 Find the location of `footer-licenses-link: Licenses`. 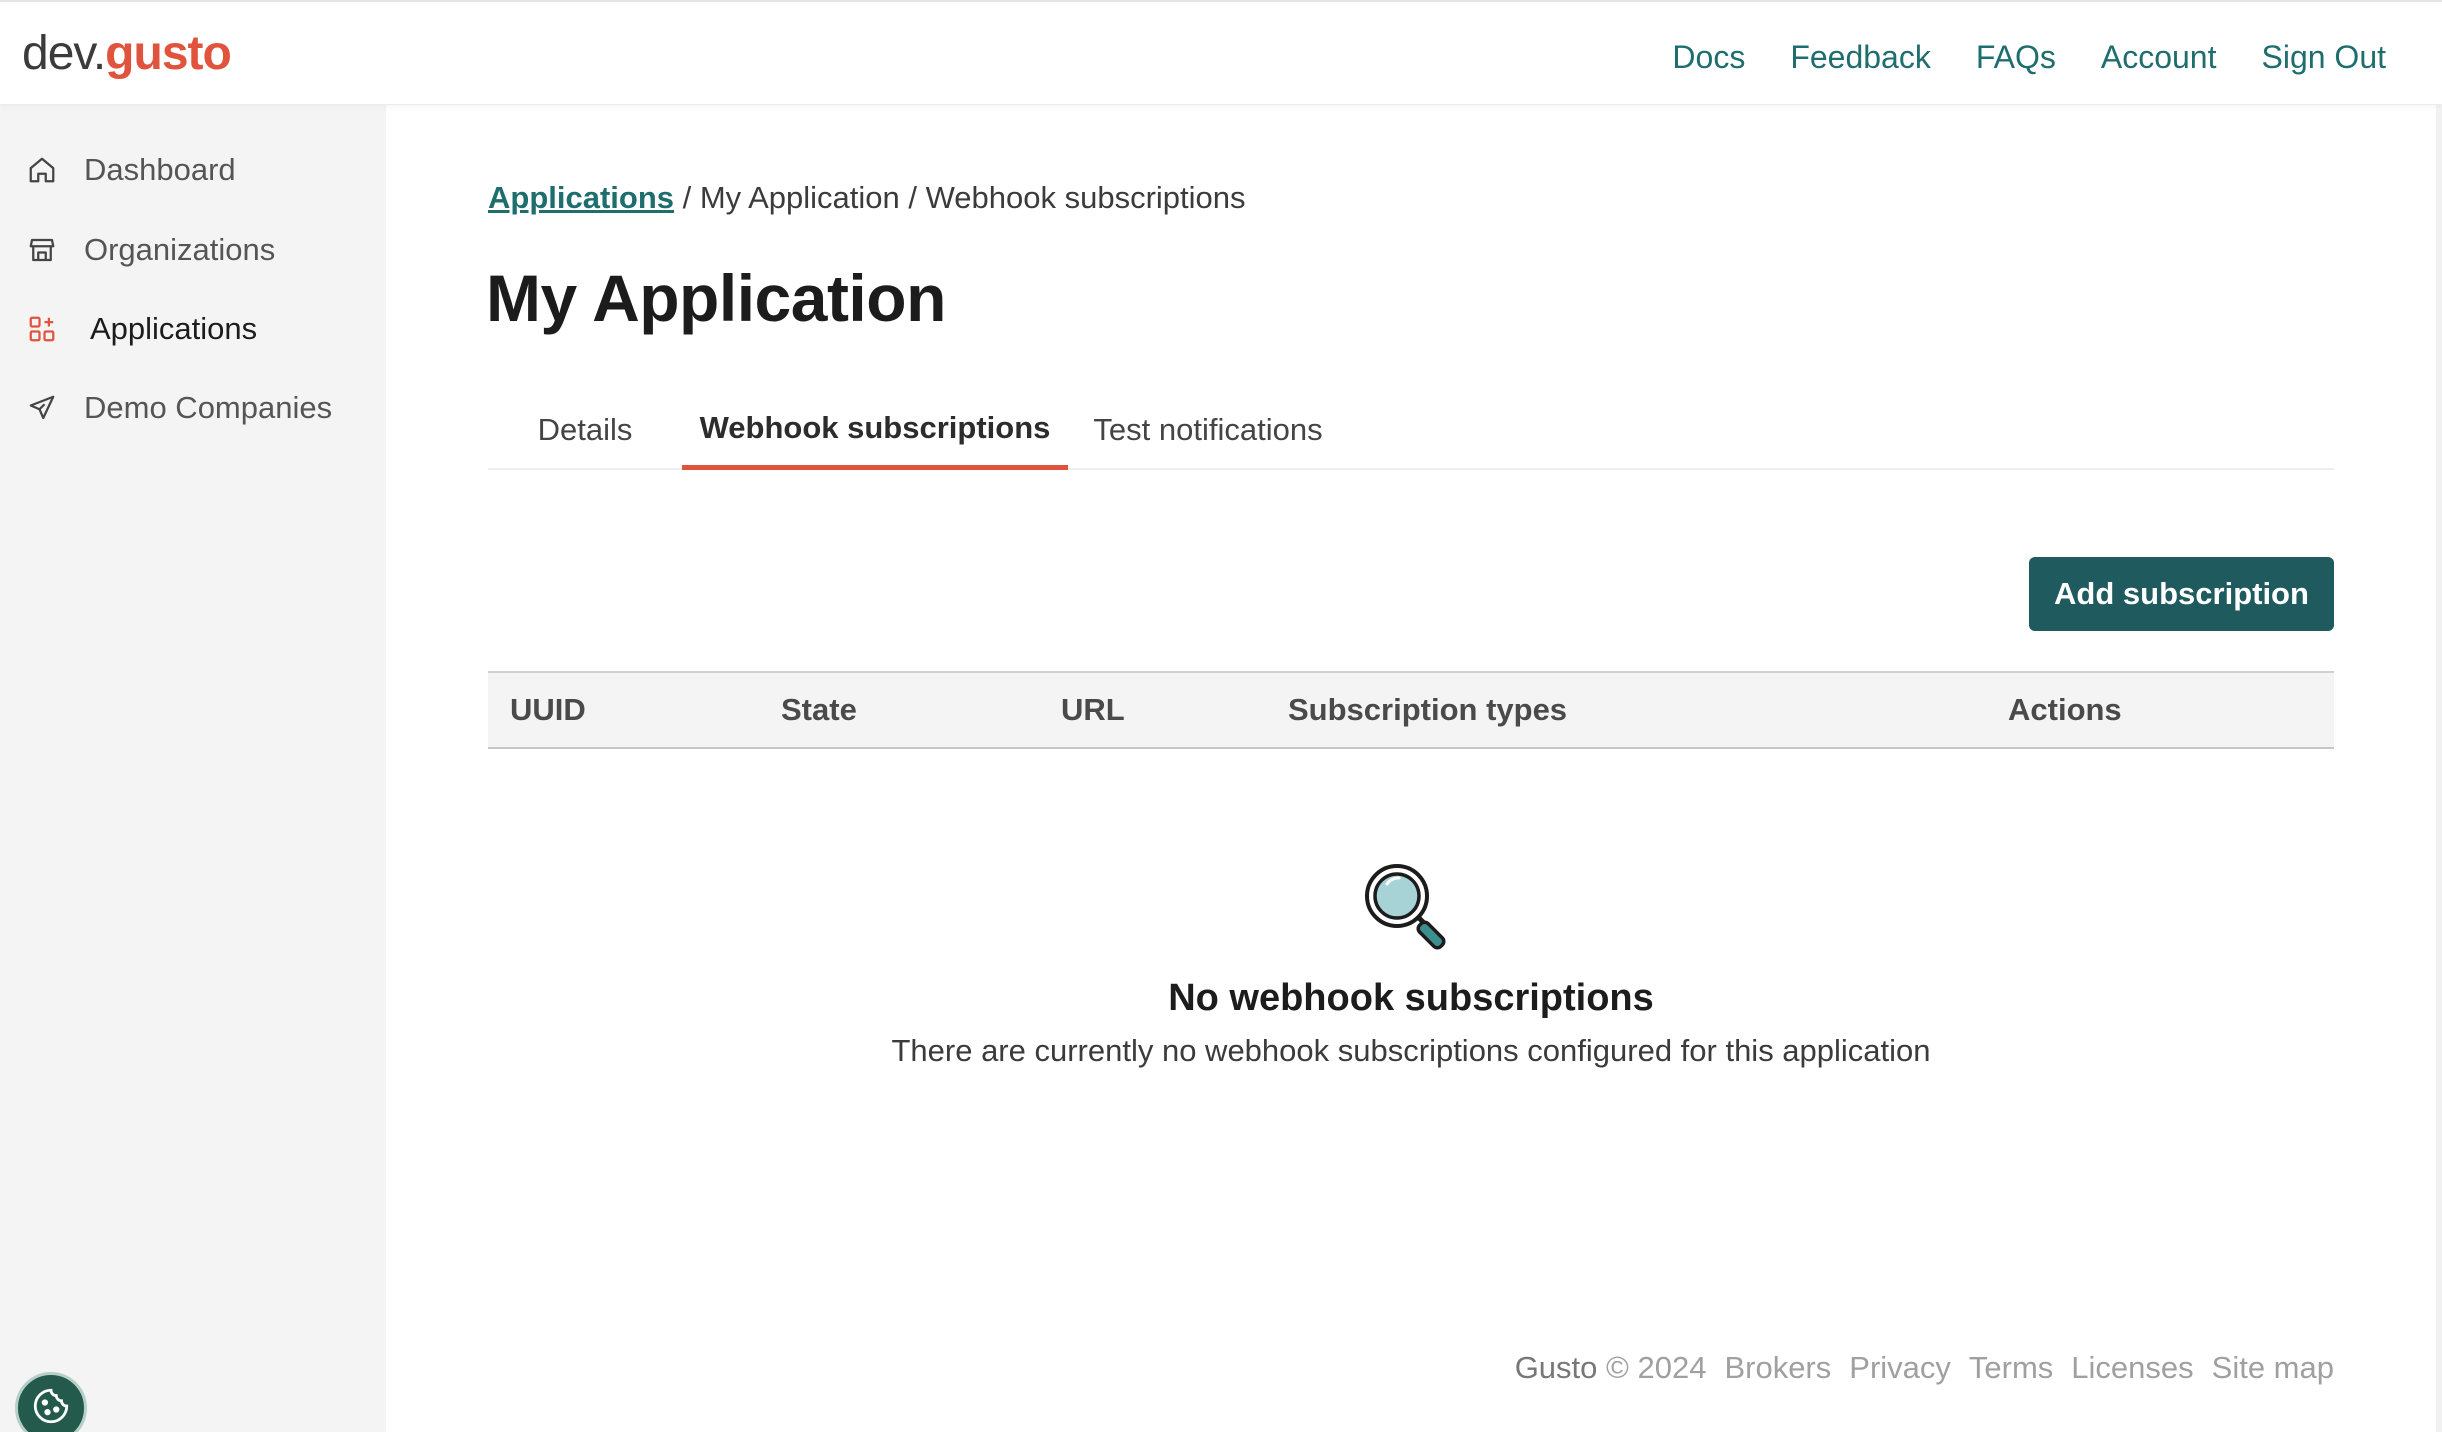

footer-licenses-link: Licenses is located at coordinates (2132, 1368).